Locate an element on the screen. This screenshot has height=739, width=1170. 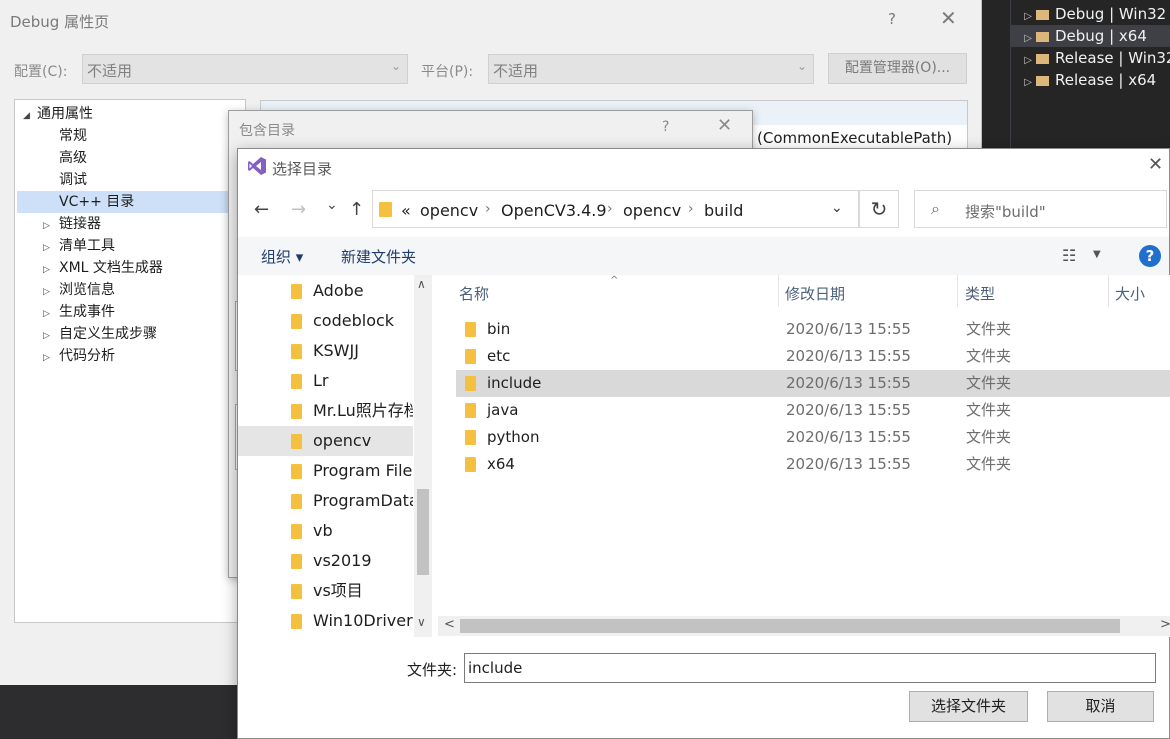
file-row-java: java 2020/6/13 15:55 文件夹 is located at coordinates (813, 410).